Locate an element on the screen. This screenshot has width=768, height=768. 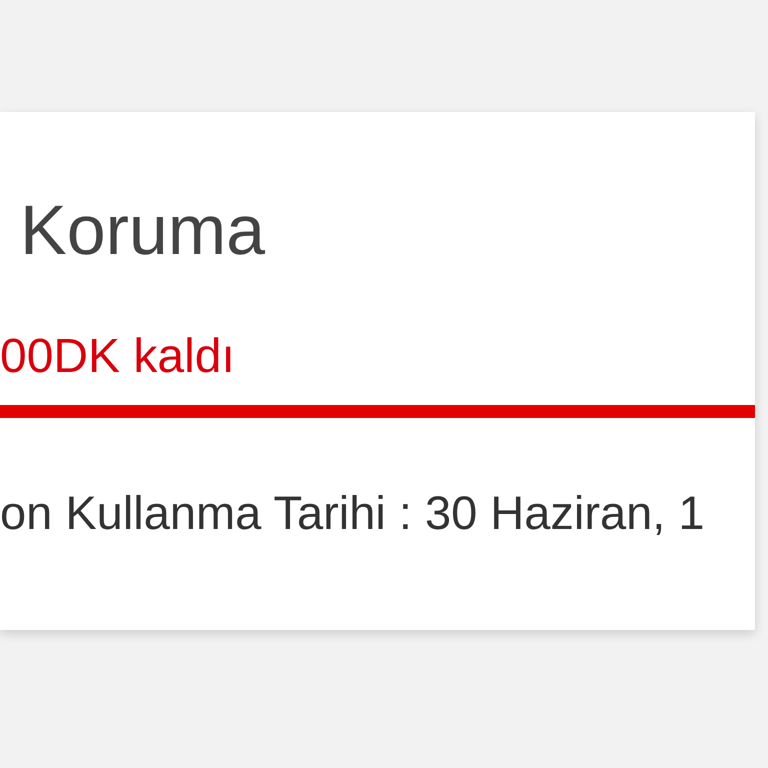
remaining-text: 00DK kaldı is located at coordinates (117, 357).